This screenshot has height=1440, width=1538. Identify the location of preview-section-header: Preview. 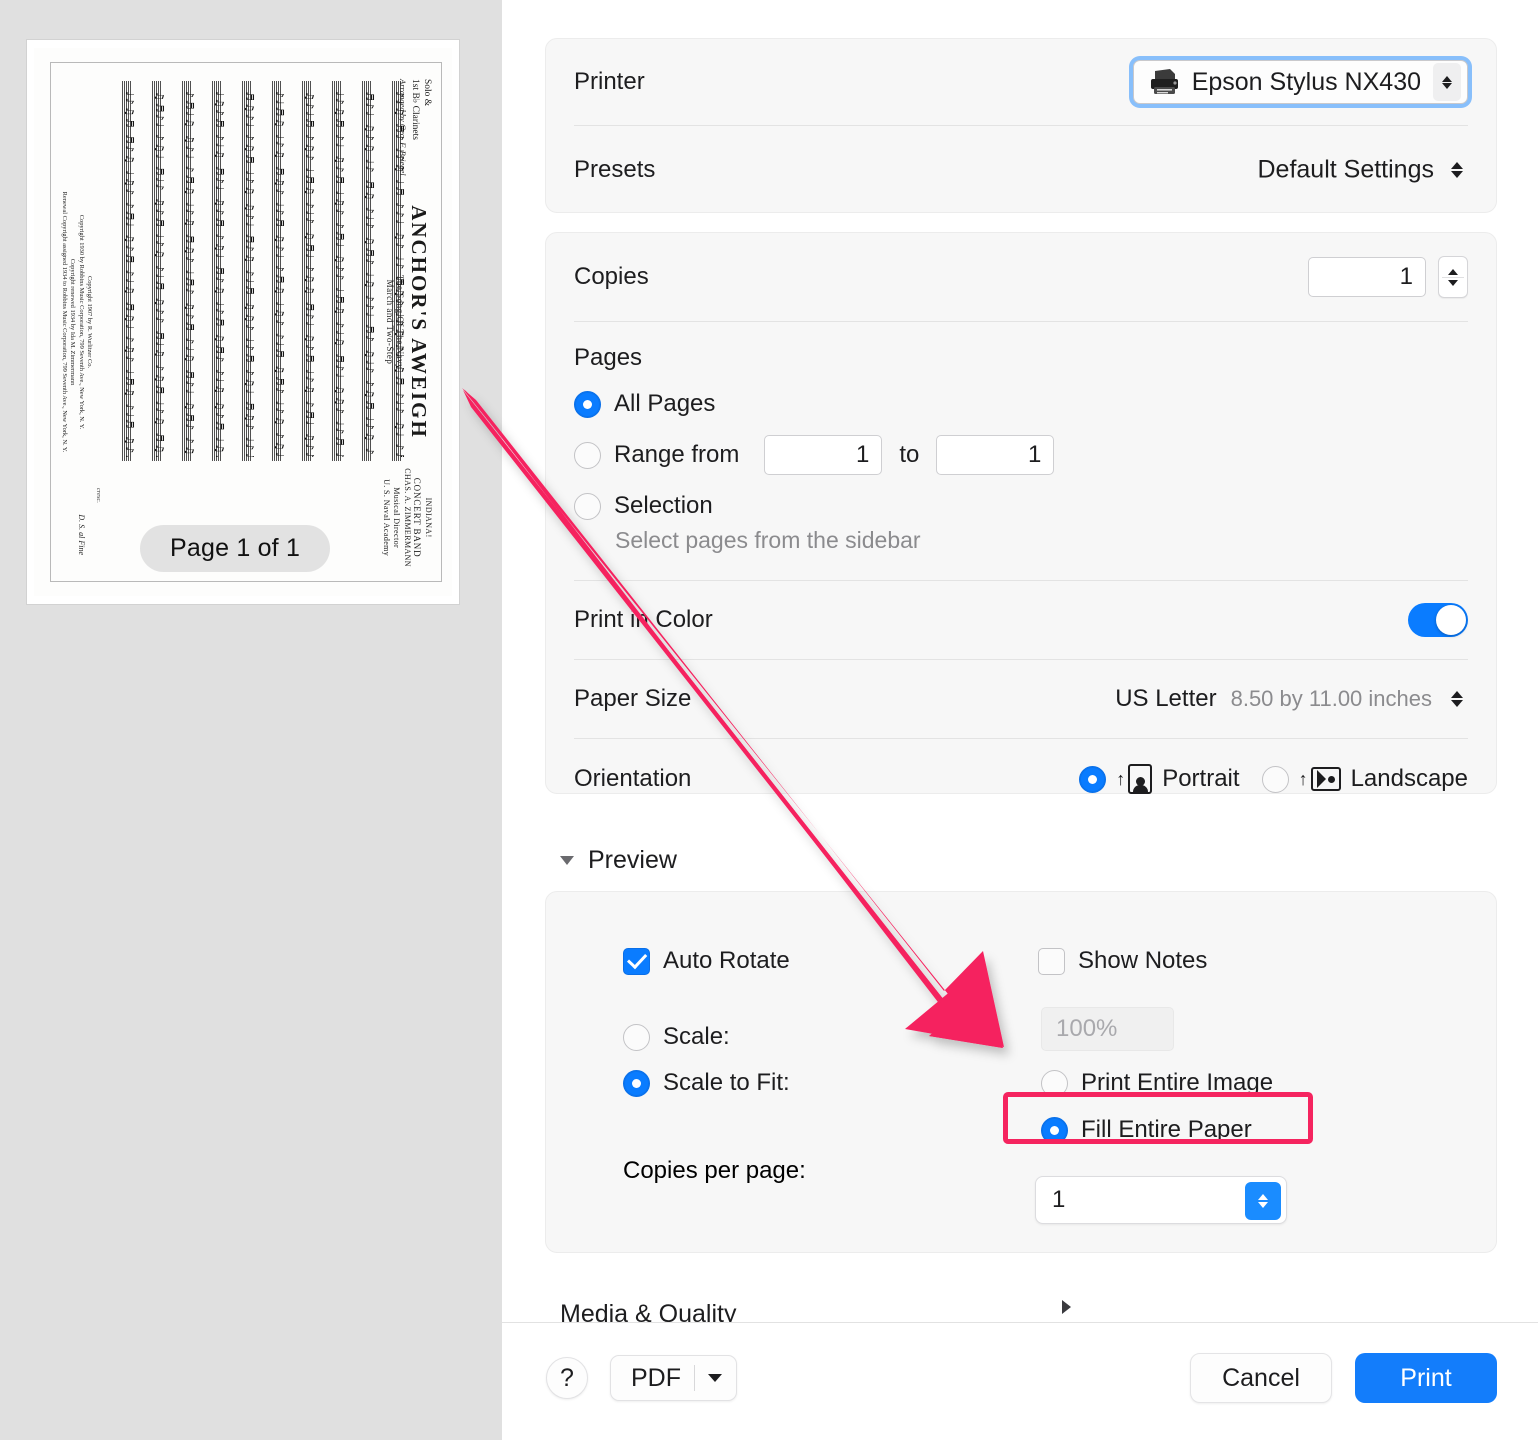
(618, 860).